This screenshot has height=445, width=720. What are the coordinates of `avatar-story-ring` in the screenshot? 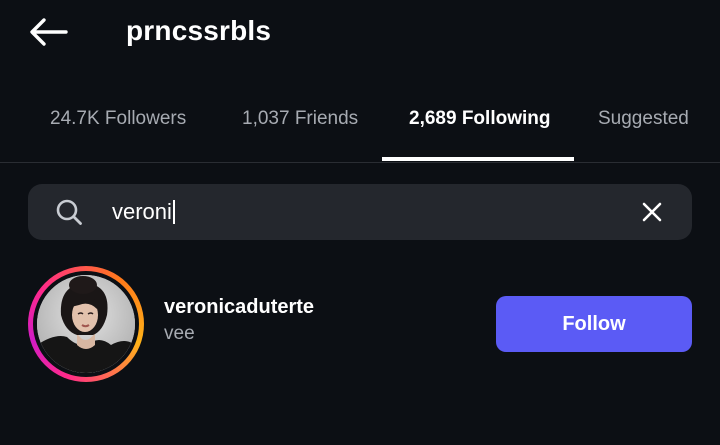 It's located at (86, 324).